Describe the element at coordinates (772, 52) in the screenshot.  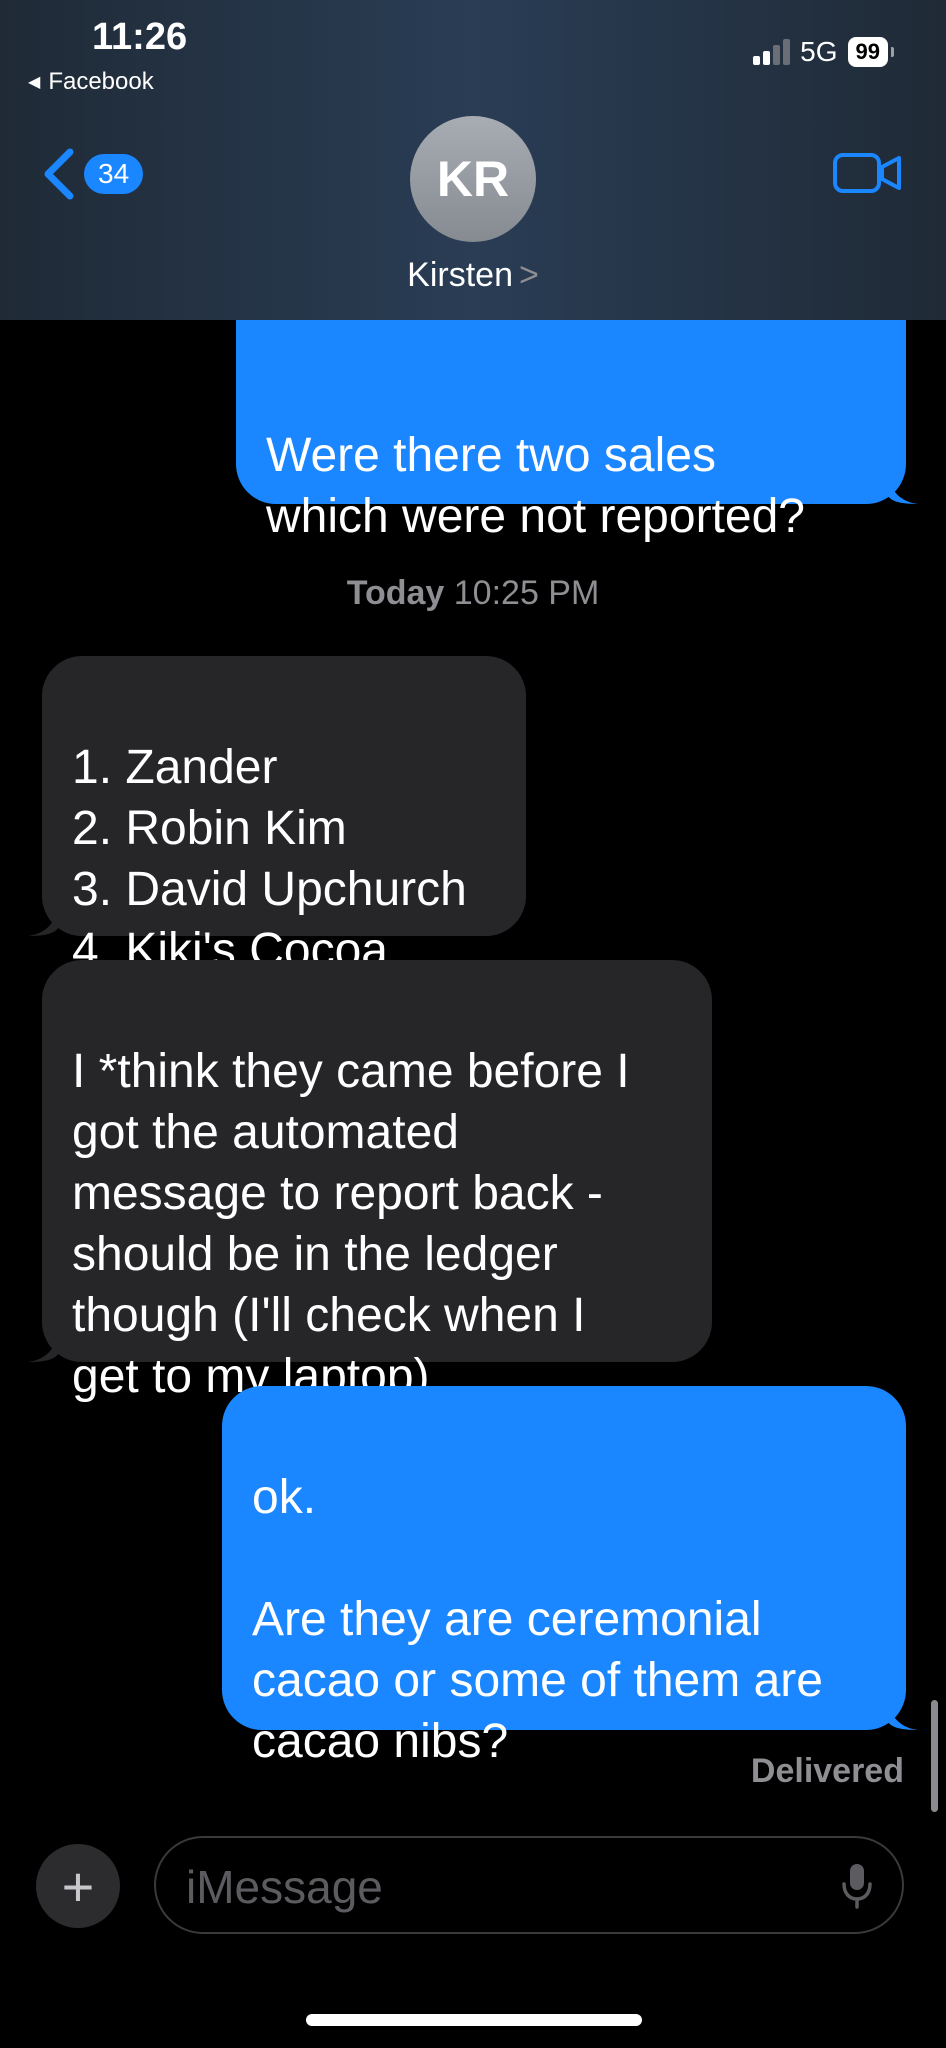
I see `cellular-signal-icon` at that location.